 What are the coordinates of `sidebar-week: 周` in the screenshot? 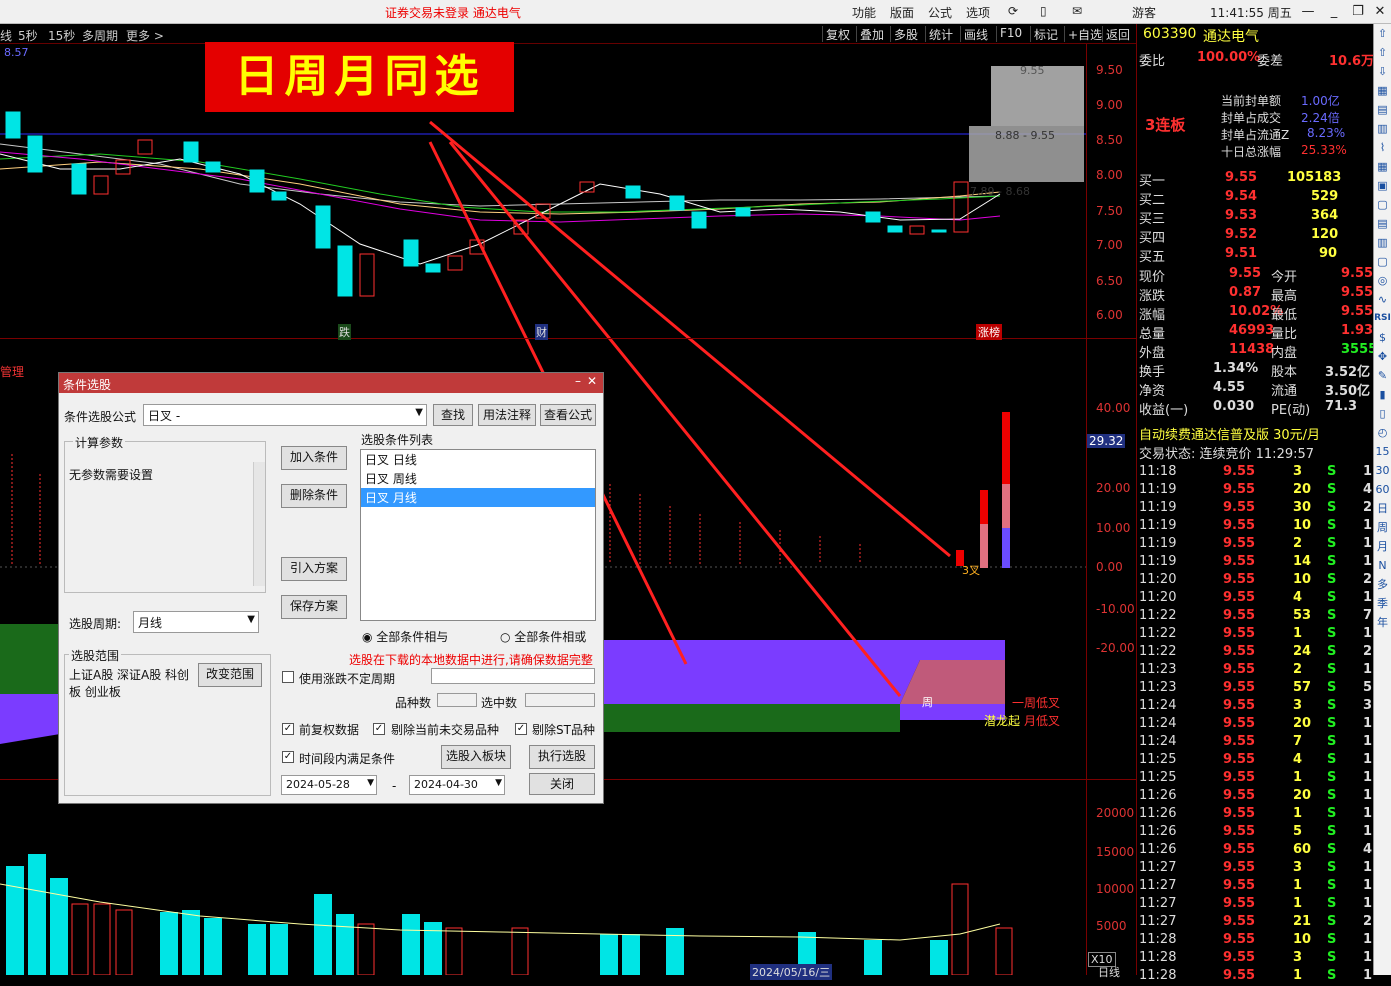 It's located at (1382, 527).